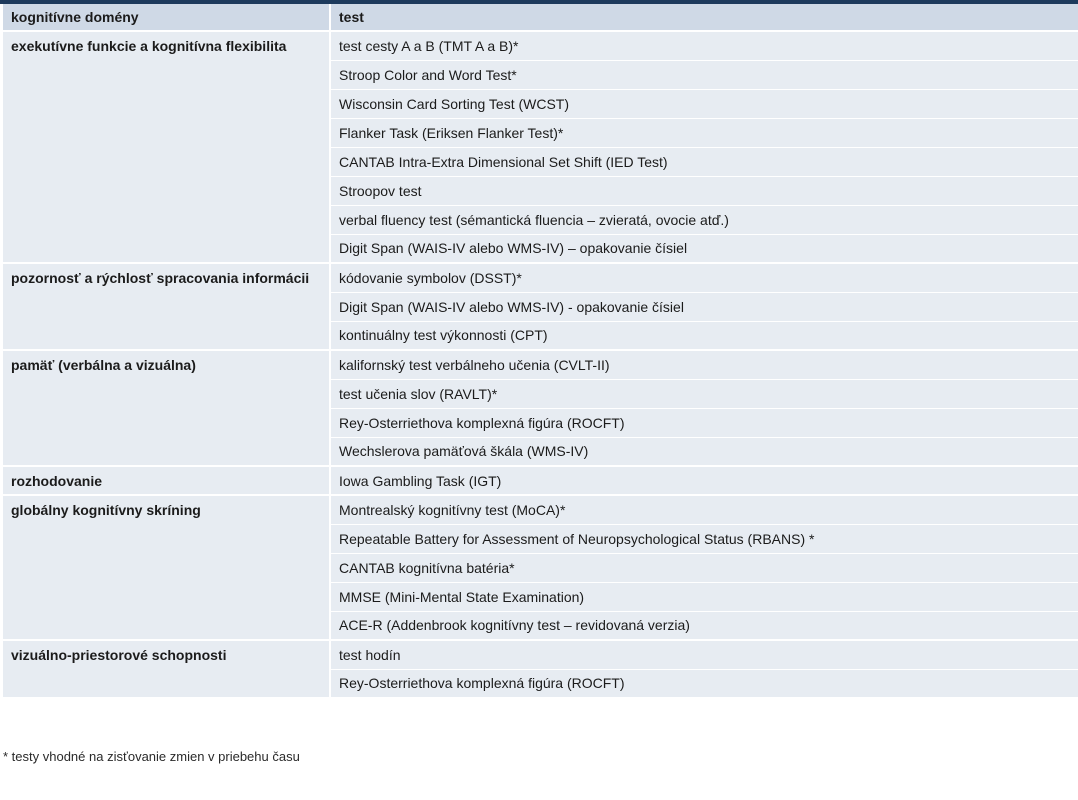  Describe the element at coordinates (167, 568) in the screenshot. I see `domain-cell: globálny kognitívny skríning` at that location.